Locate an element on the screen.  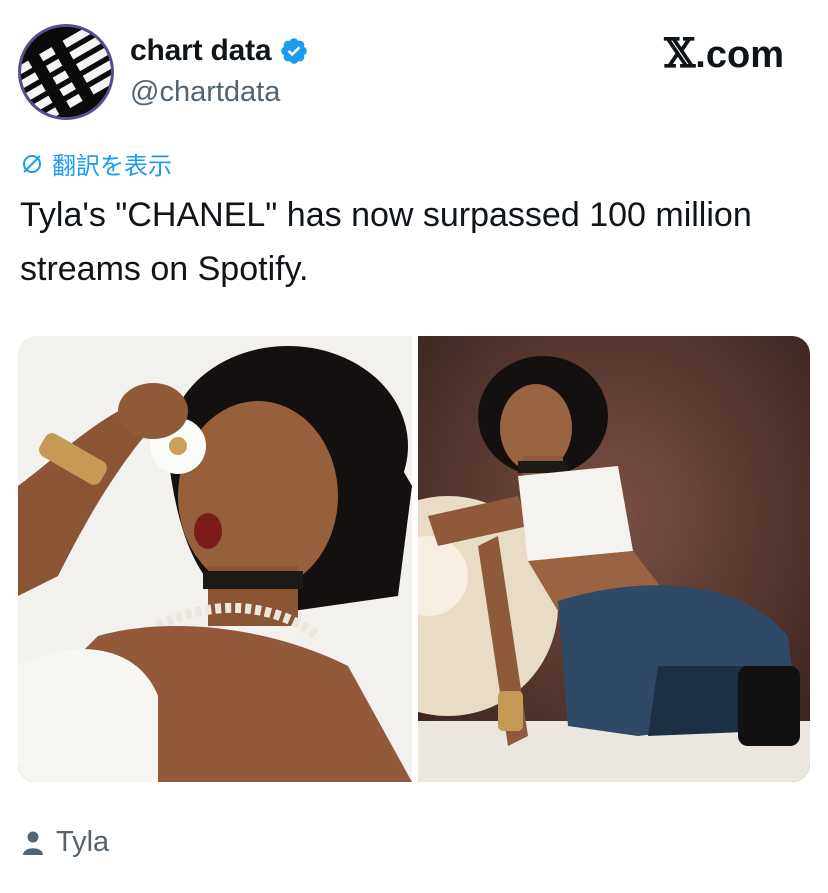
author-handle: @chartdata is located at coordinates (205, 92).